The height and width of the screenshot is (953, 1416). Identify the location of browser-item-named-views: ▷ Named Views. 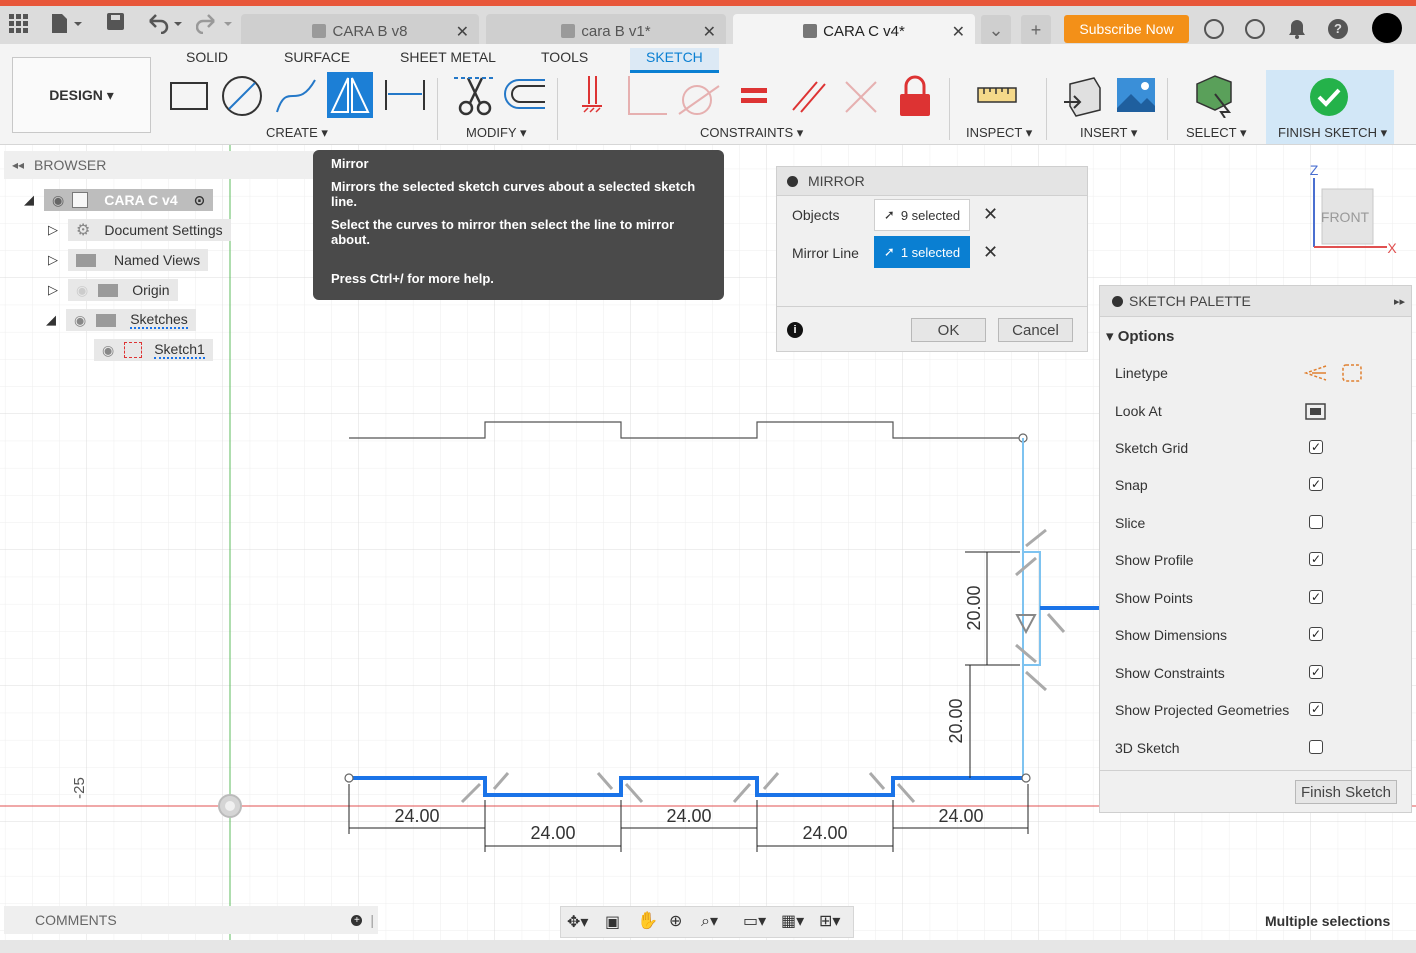
(128, 260).